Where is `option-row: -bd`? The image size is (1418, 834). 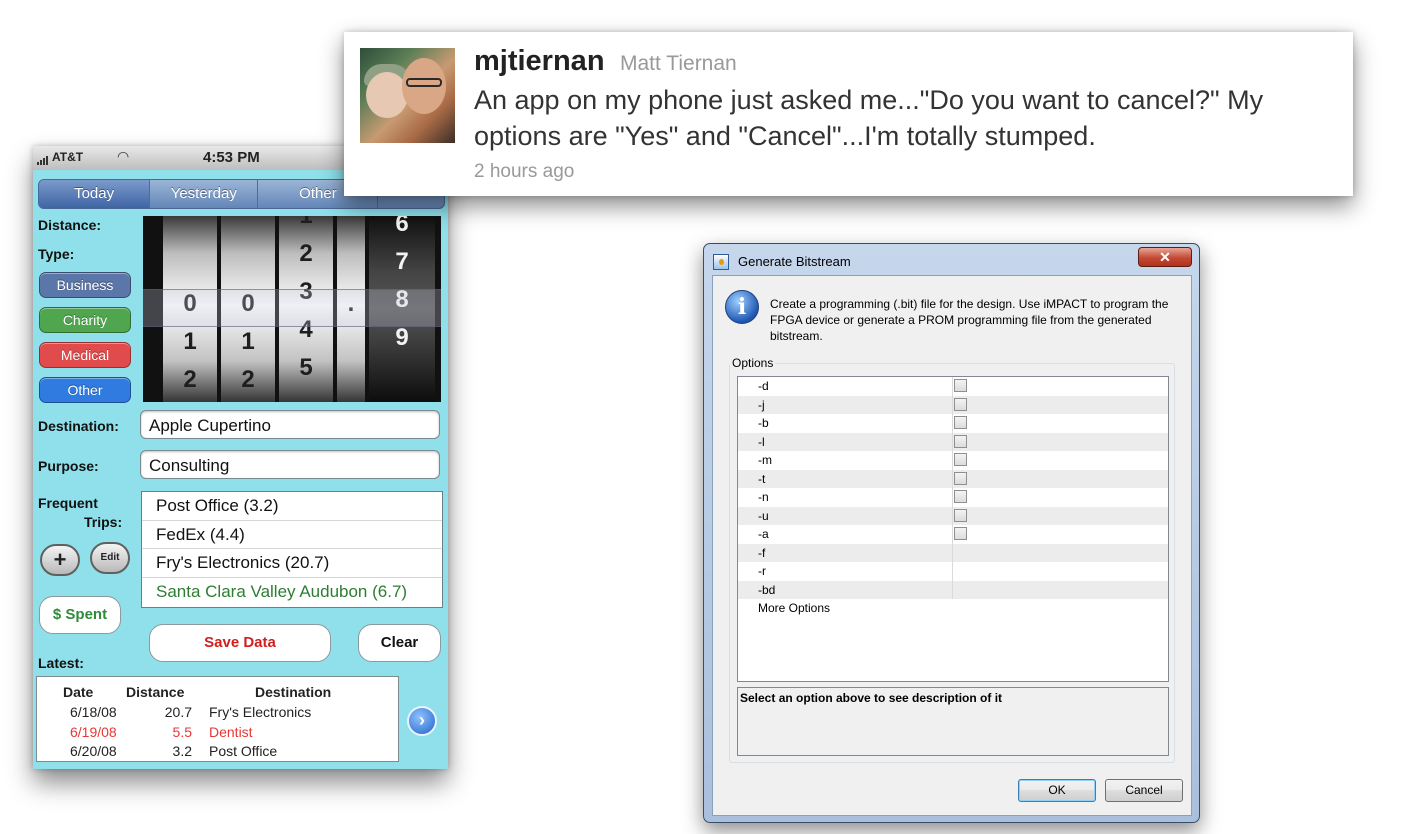
option-row: -bd is located at coordinates (953, 589).